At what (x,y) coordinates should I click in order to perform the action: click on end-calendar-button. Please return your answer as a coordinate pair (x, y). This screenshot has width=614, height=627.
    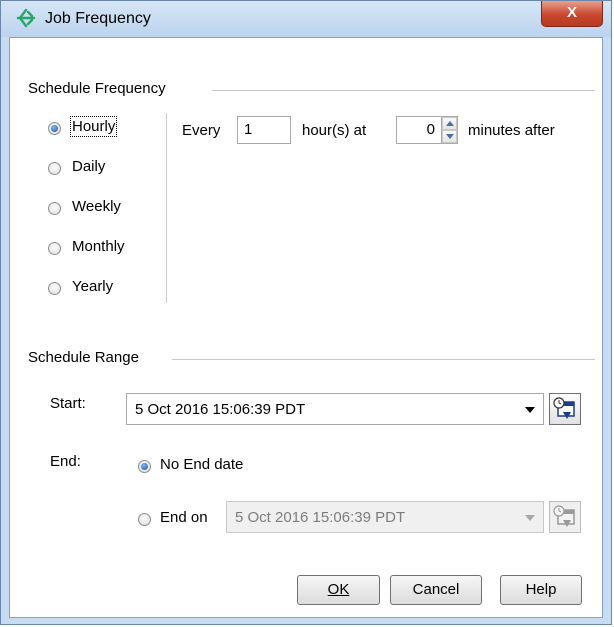
    Looking at the image, I should click on (565, 517).